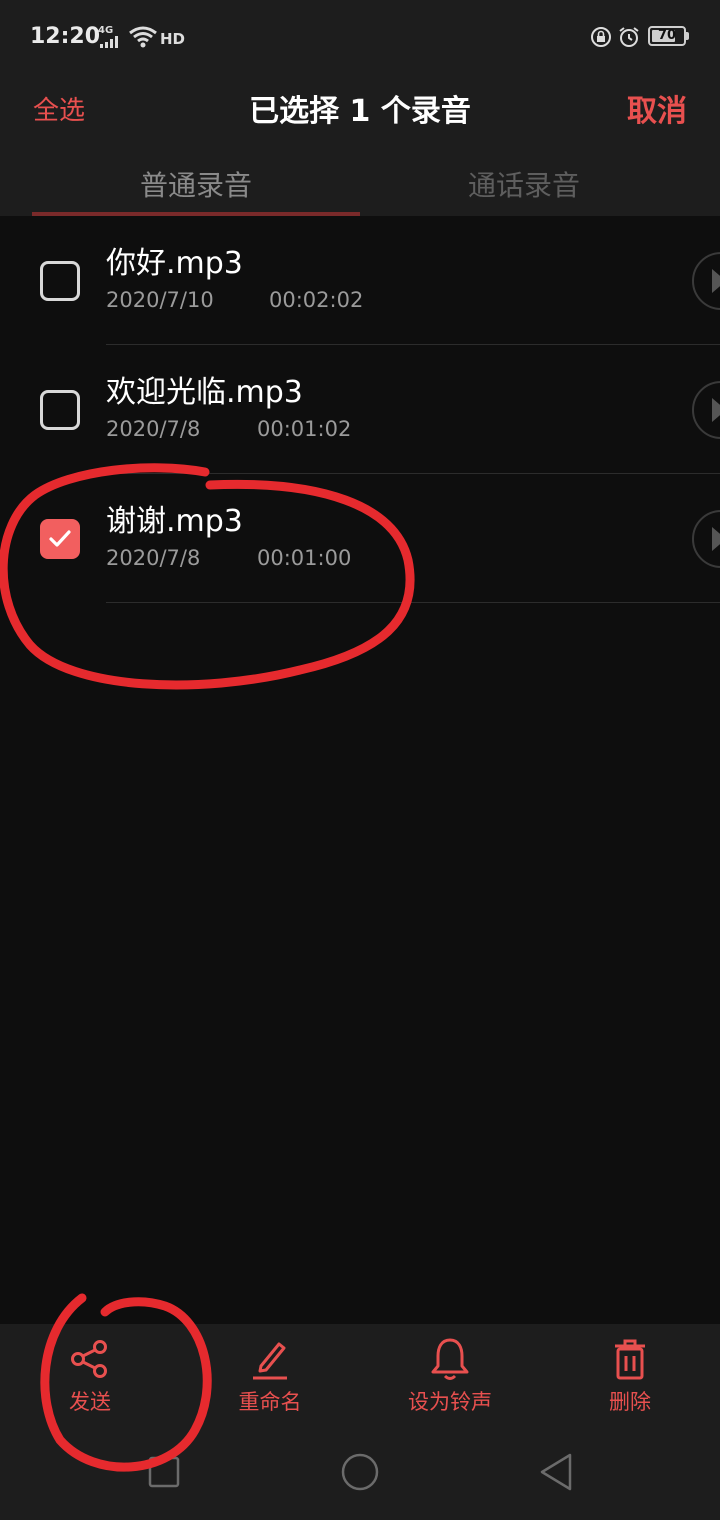  I want to click on delete-label: 删除, so click(630, 1402).